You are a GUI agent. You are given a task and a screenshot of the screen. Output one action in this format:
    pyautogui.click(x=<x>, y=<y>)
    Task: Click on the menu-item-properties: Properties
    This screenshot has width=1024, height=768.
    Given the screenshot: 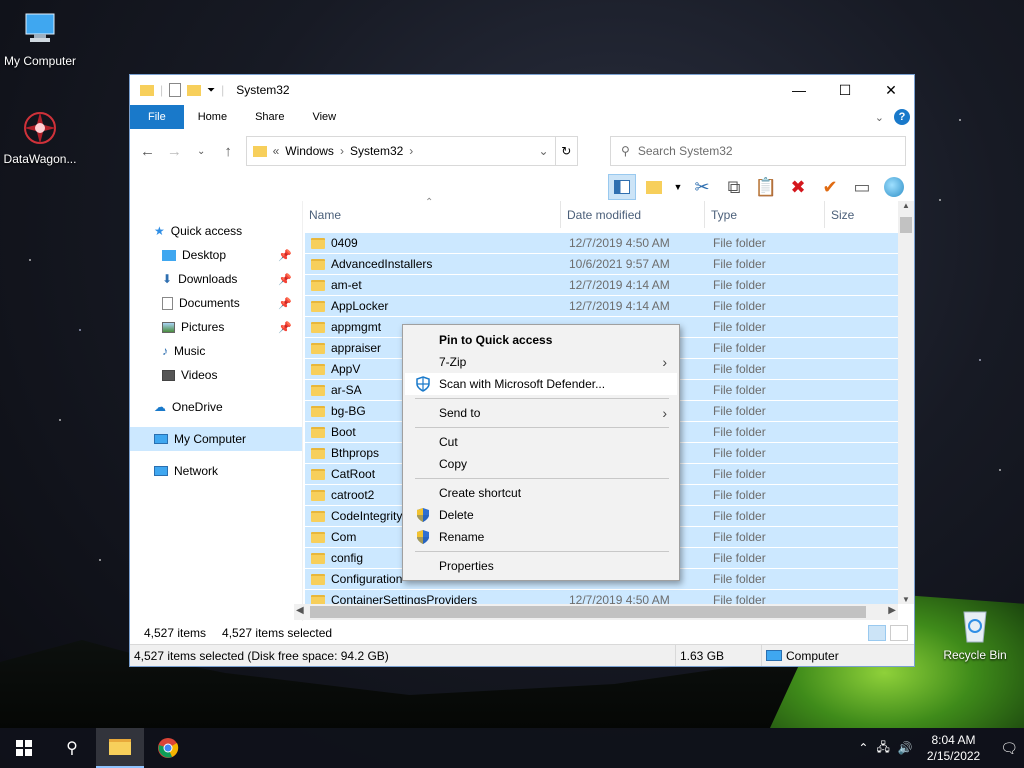 What is the action you would take?
    pyautogui.click(x=541, y=566)
    